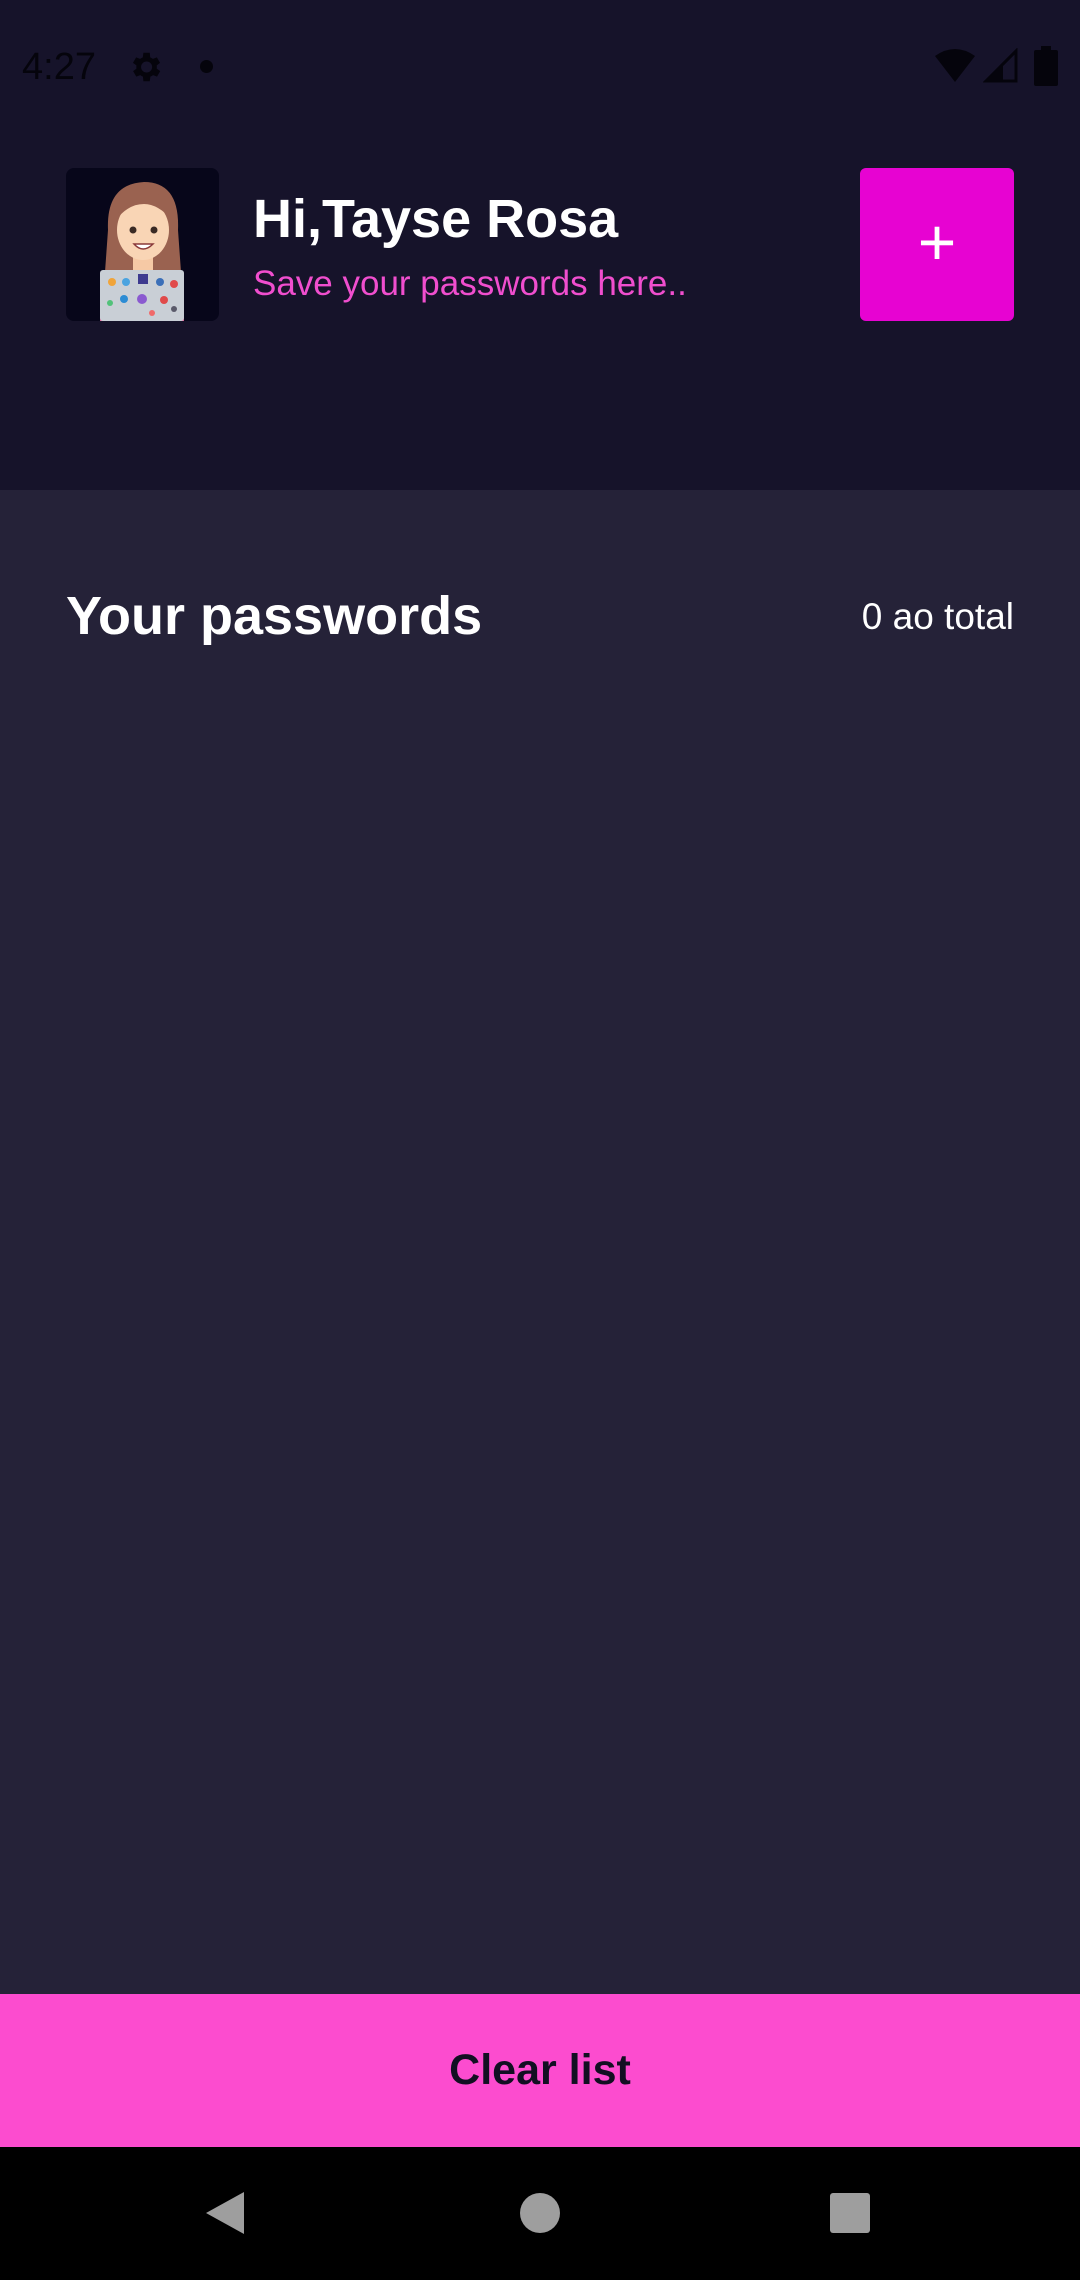  What do you see at coordinates (470, 283) in the screenshot?
I see `greeting-subtitle: Save your passwords here..` at bounding box center [470, 283].